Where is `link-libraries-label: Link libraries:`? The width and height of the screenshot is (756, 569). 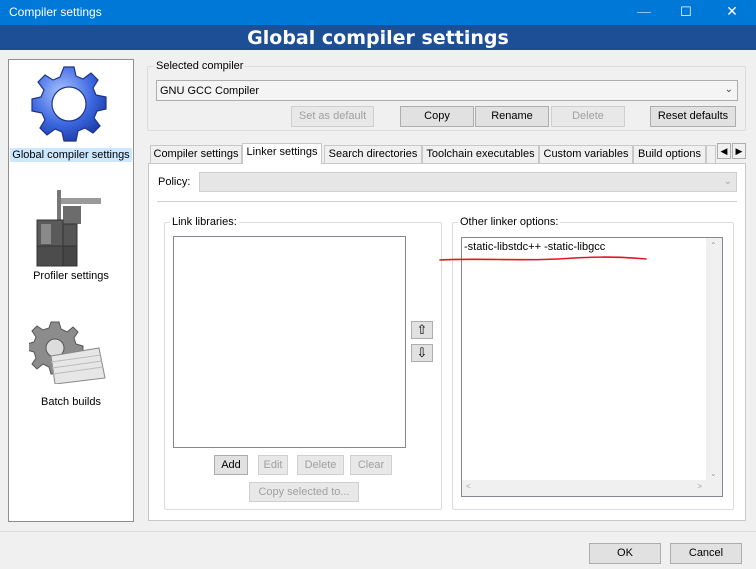
link-libraries-label: Link libraries: is located at coordinates (204, 222).